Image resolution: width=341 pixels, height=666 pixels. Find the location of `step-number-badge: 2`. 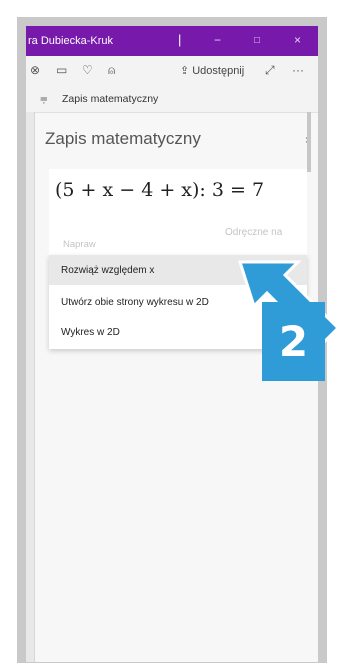

step-number-badge: 2 is located at coordinates (293, 341).